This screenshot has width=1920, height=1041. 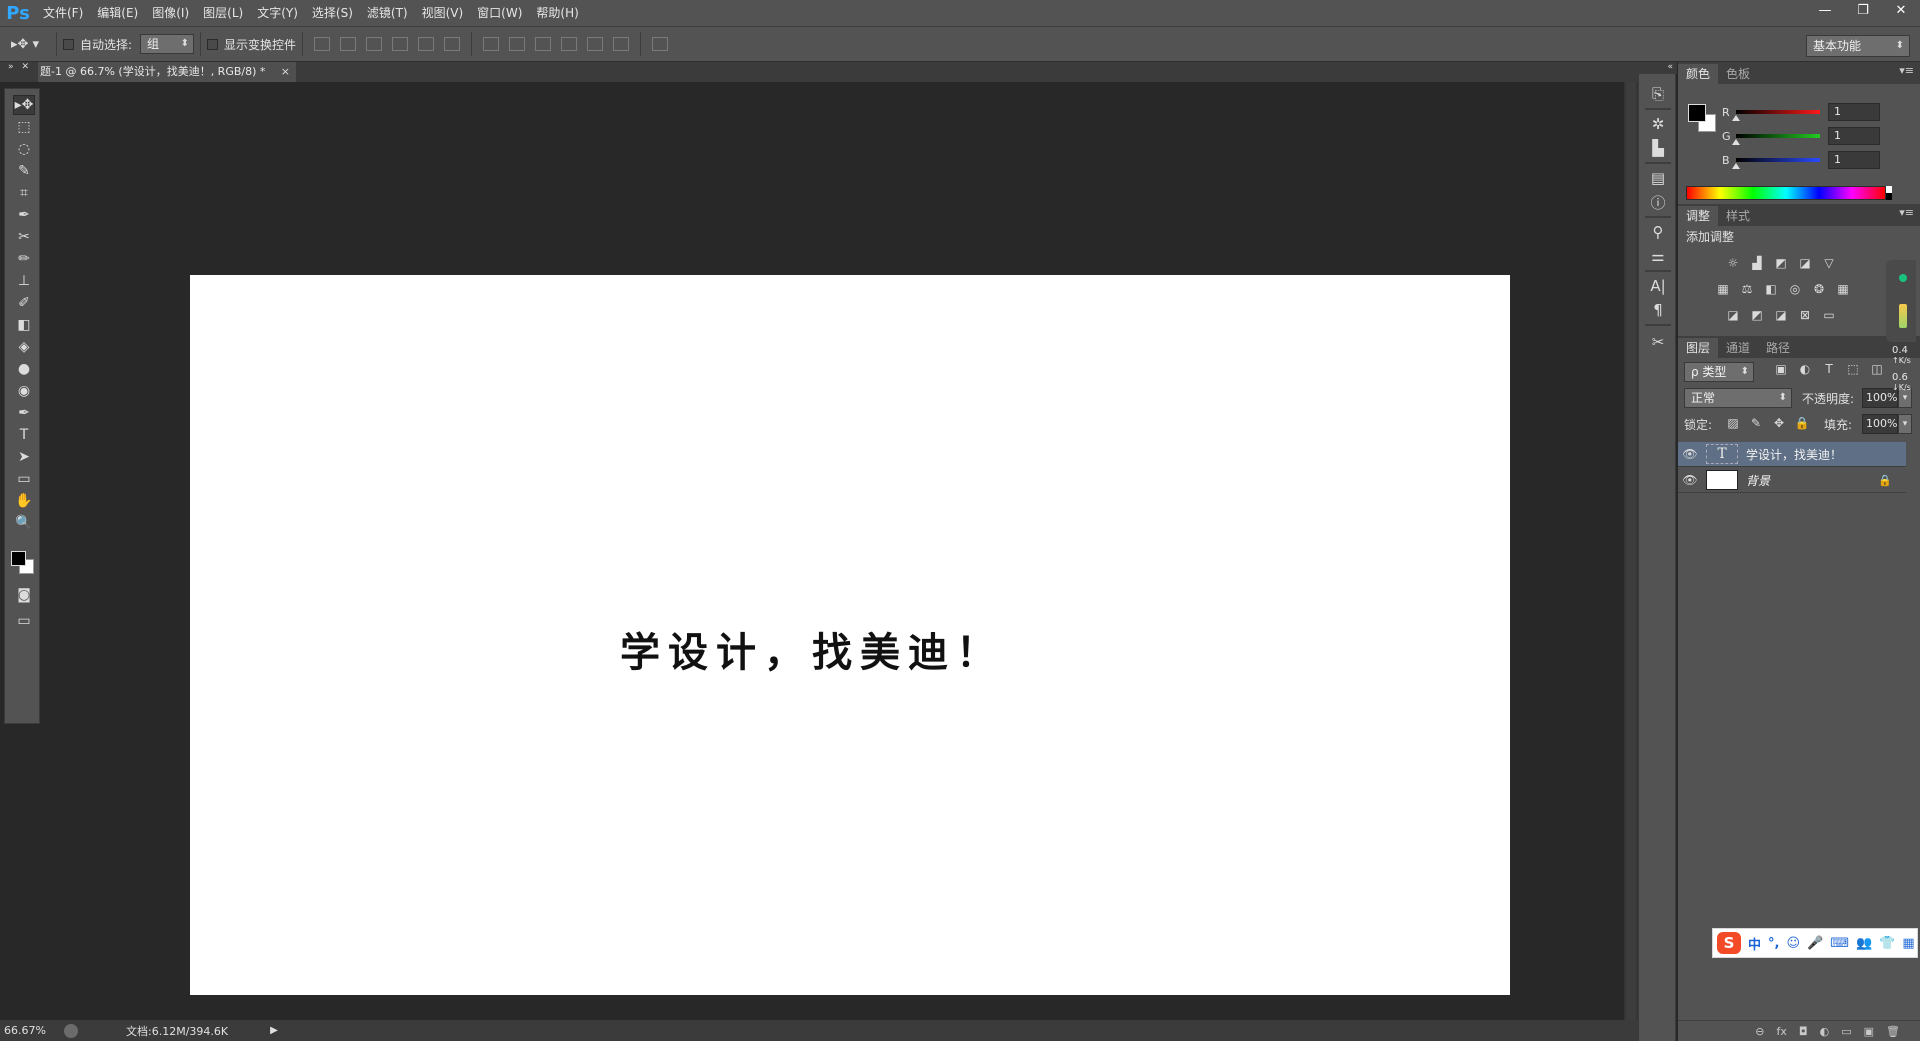 I want to click on color-slider-r: R1, so click(x=1817, y=112).